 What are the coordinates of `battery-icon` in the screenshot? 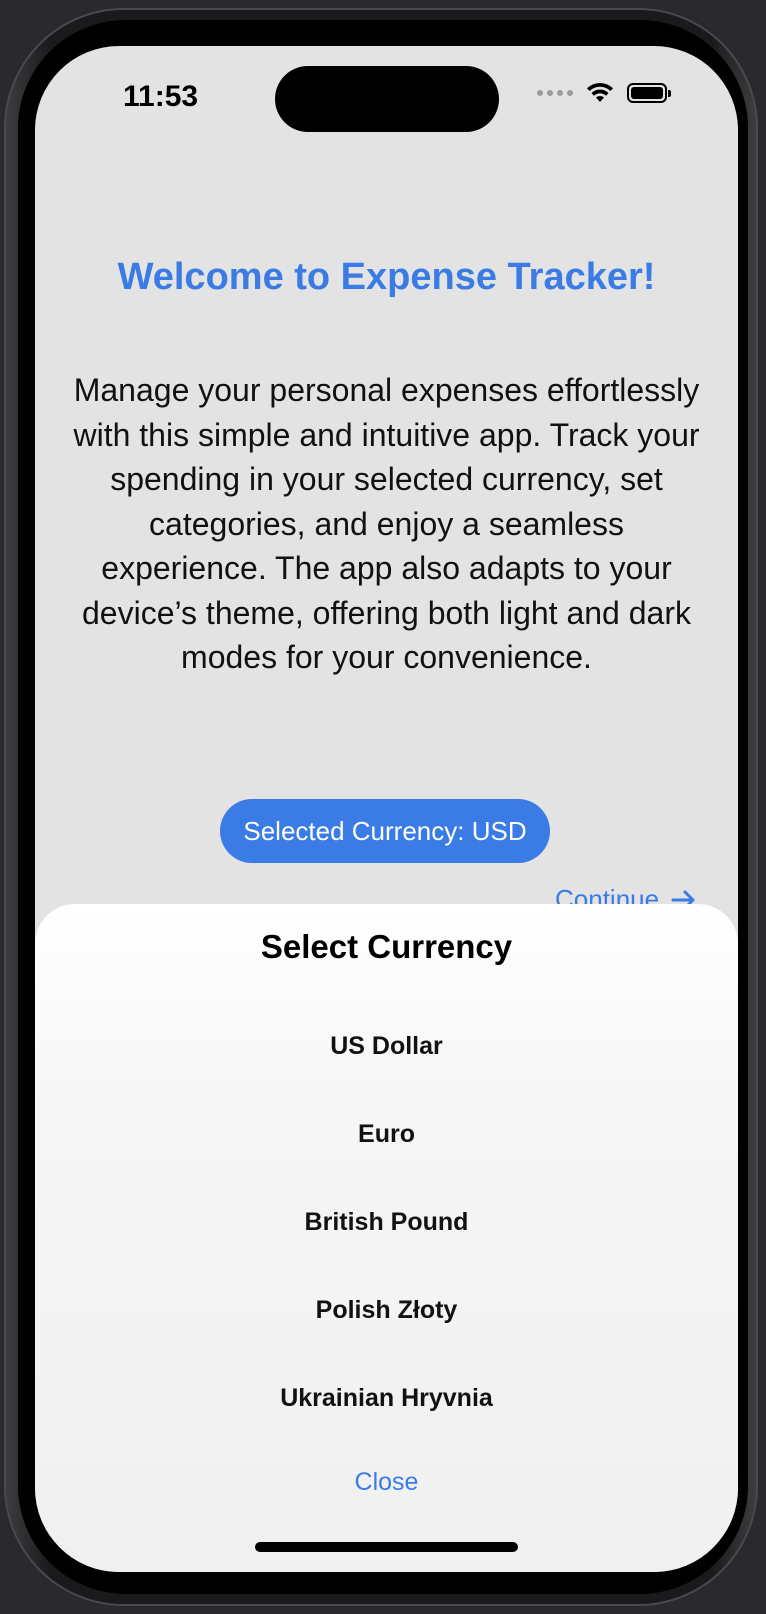 It's located at (649, 93).